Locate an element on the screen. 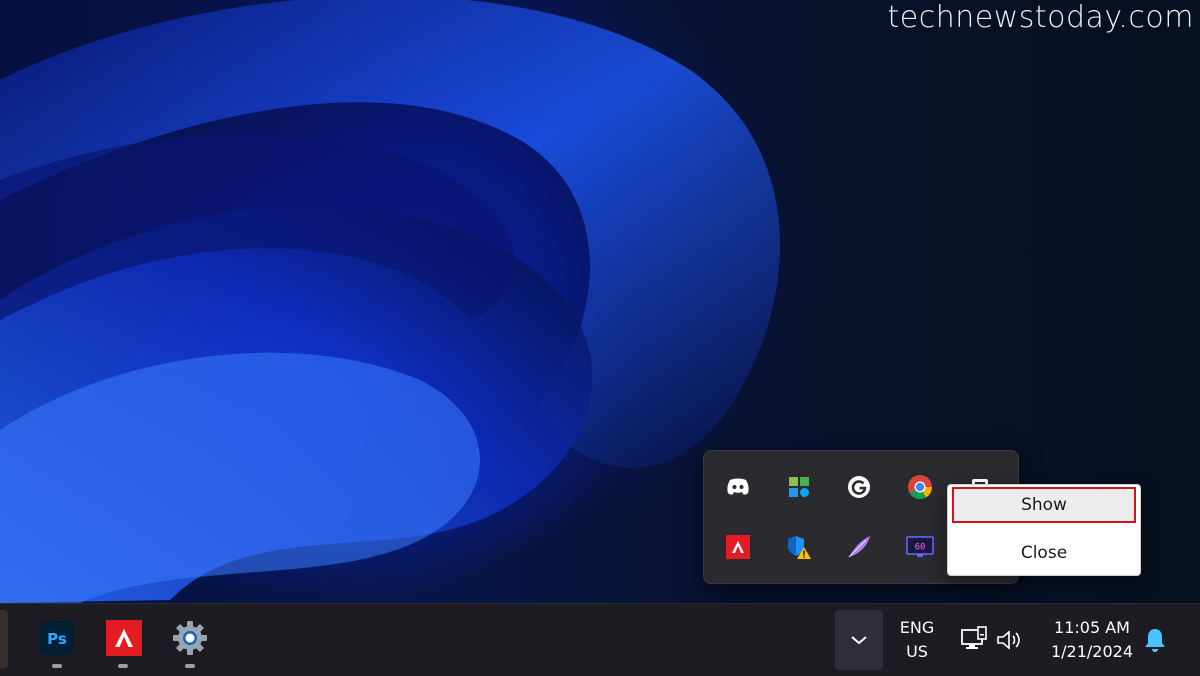 Image resolution: width=1200 pixels, height=676 pixels. taskbar-app-store is located at coordinates (4, 639).